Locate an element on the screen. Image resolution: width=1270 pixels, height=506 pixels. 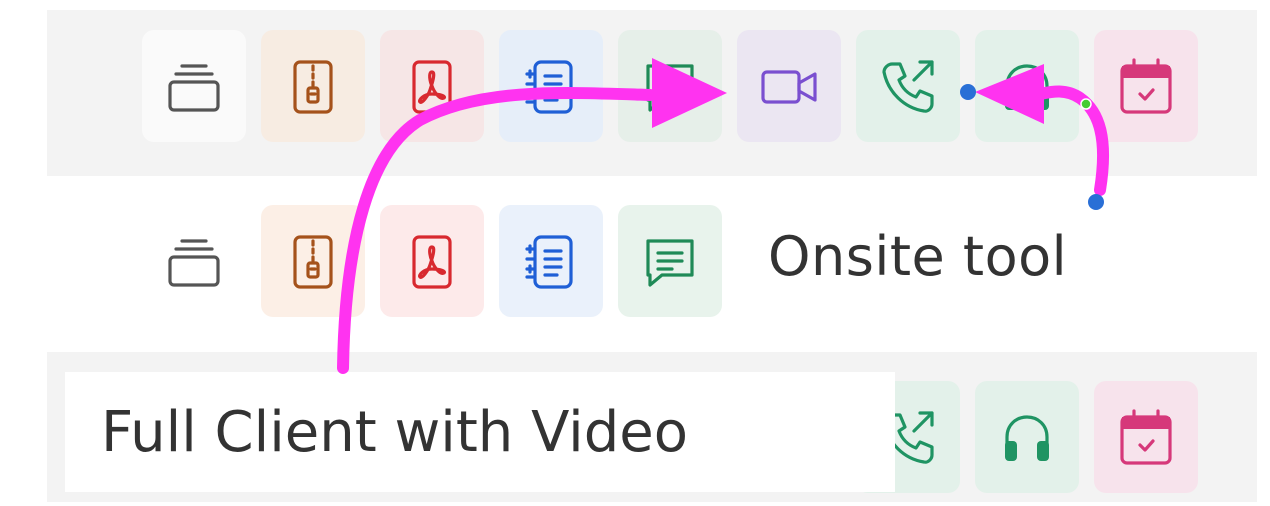
row-1-video-camera-button is located at coordinates (789, 86).